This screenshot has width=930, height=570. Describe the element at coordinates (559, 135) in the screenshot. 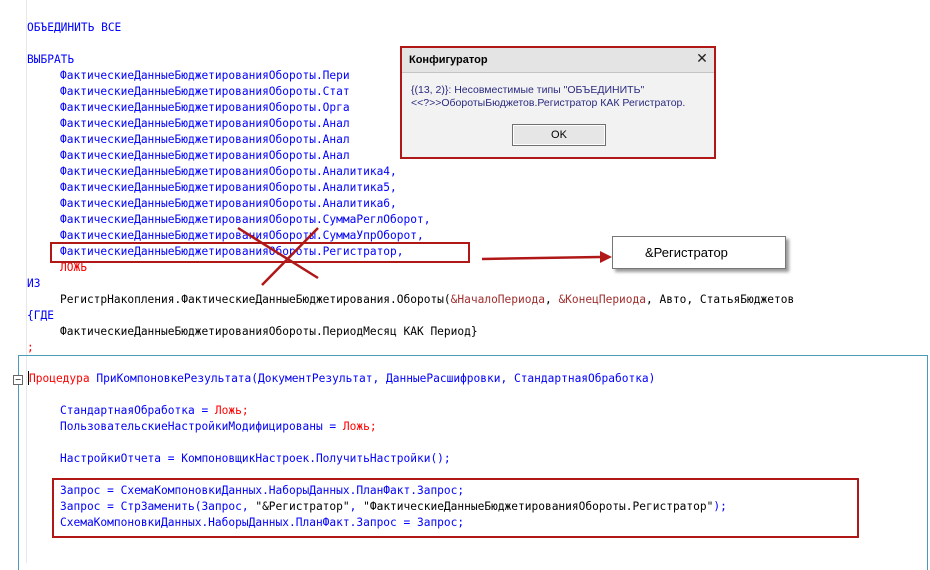

I see `ok-button: OK` at that location.